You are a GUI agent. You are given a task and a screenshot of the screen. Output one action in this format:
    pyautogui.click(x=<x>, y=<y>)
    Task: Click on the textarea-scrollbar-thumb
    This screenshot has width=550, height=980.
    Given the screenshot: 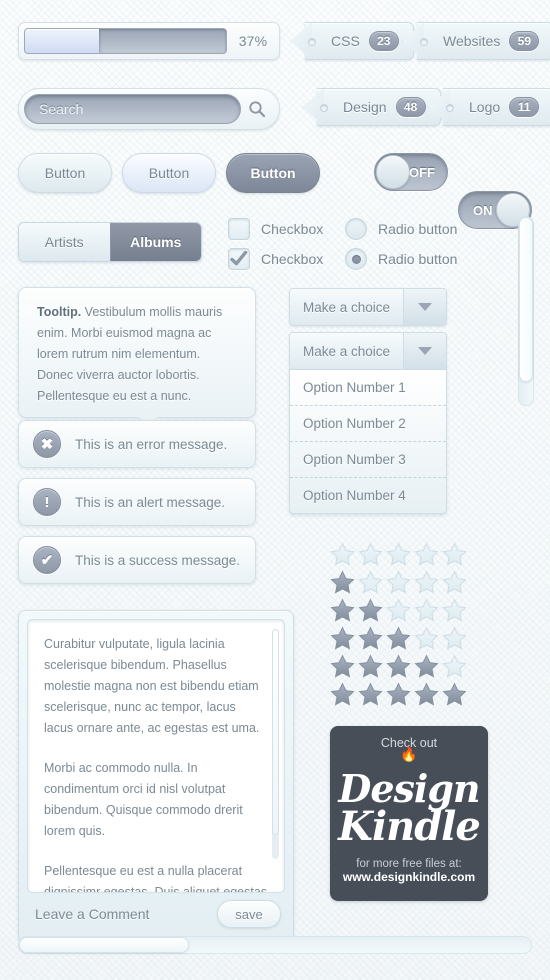 What is the action you would take?
    pyautogui.click(x=275, y=732)
    